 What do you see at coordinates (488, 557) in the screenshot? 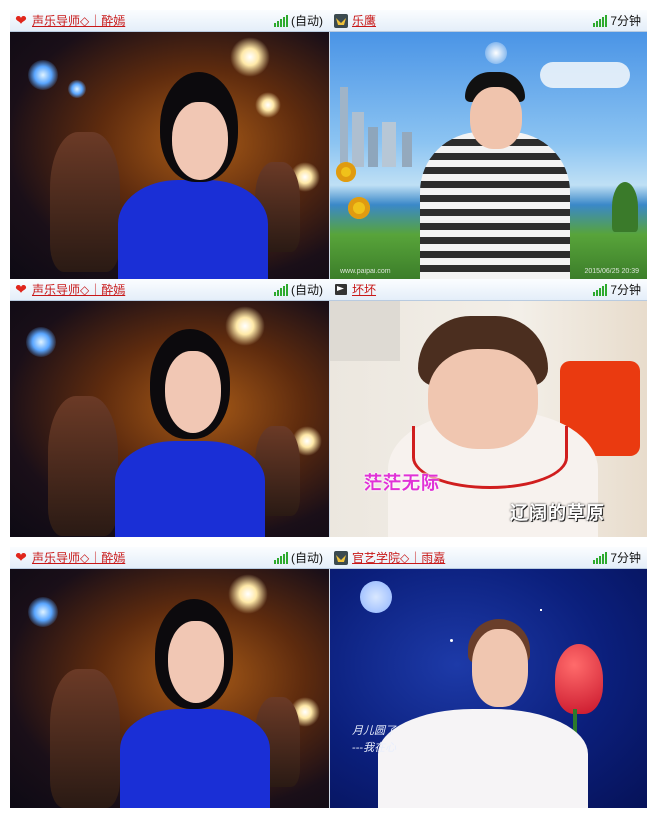
I see `right-user-header: 官艺学院◇｜雨嘉 7分钟` at bounding box center [488, 557].